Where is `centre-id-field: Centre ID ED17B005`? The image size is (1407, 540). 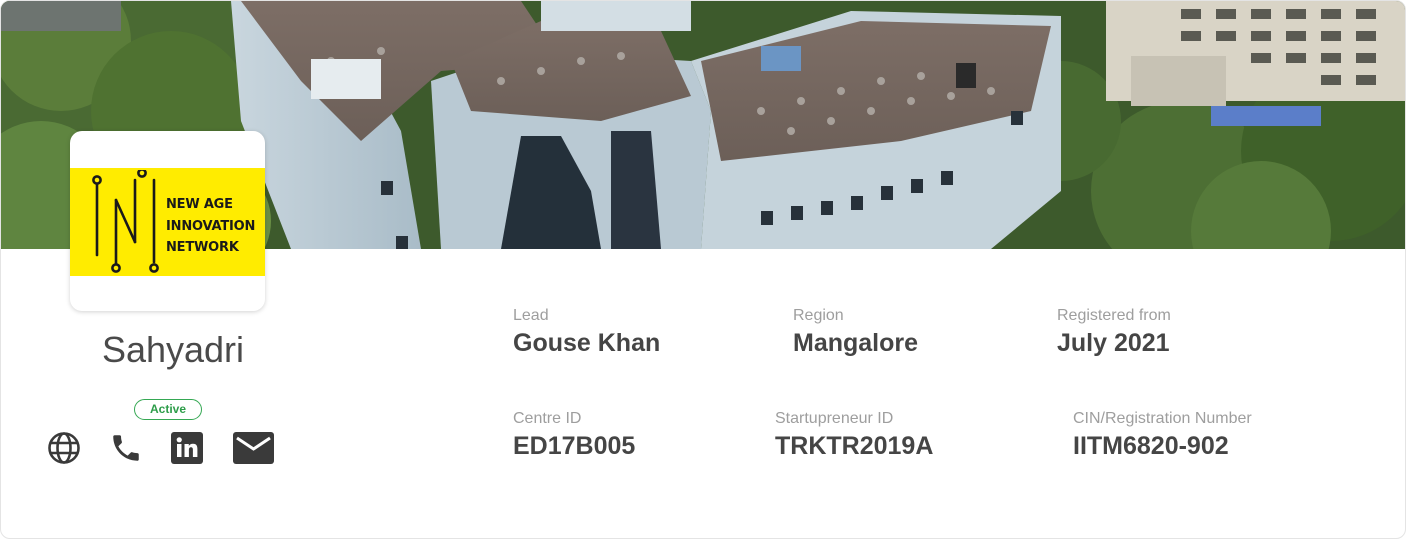 centre-id-field: Centre ID ED17B005 is located at coordinates (574, 435).